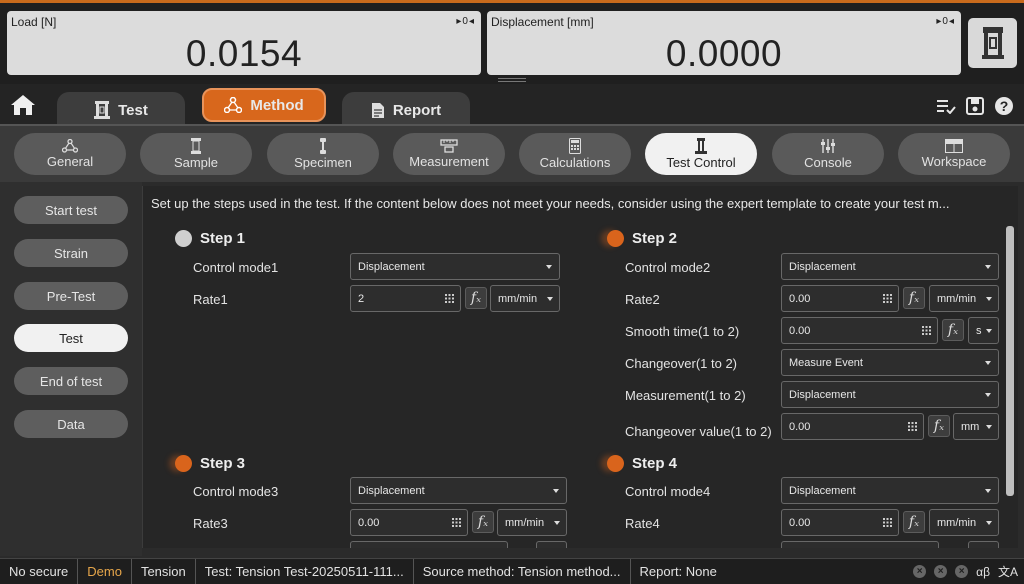 This screenshot has height=584, width=1024. I want to click on nav-test: Test, so click(71, 338).